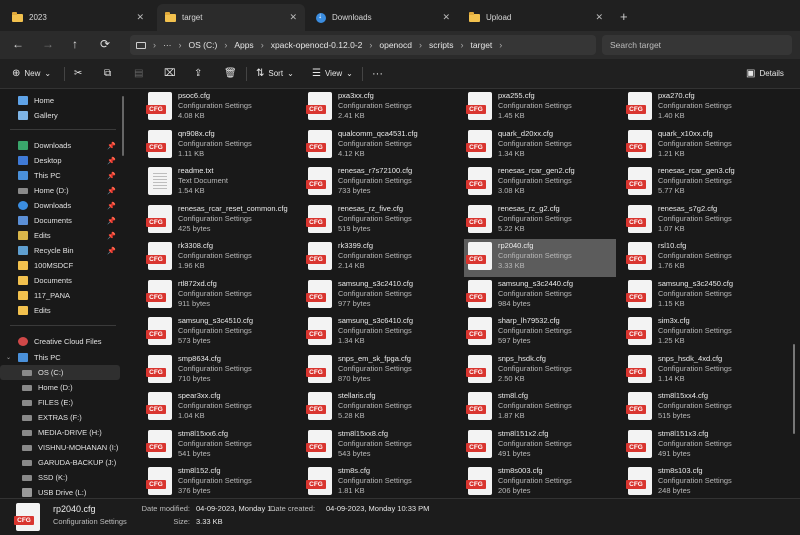 Image resolution: width=800 pixels, height=535 pixels. I want to click on sidebar-item-home-drive: Home (D:), so click(60, 387).